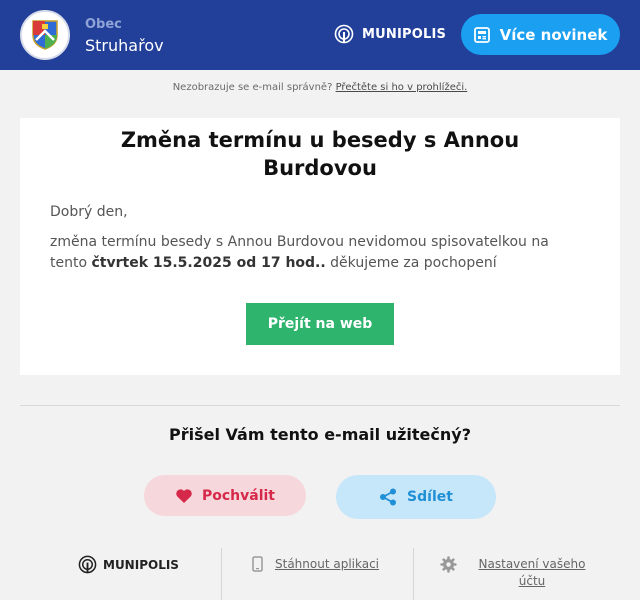  Describe the element at coordinates (257, 564) in the screenshot. I see `phone-icon` at that location.